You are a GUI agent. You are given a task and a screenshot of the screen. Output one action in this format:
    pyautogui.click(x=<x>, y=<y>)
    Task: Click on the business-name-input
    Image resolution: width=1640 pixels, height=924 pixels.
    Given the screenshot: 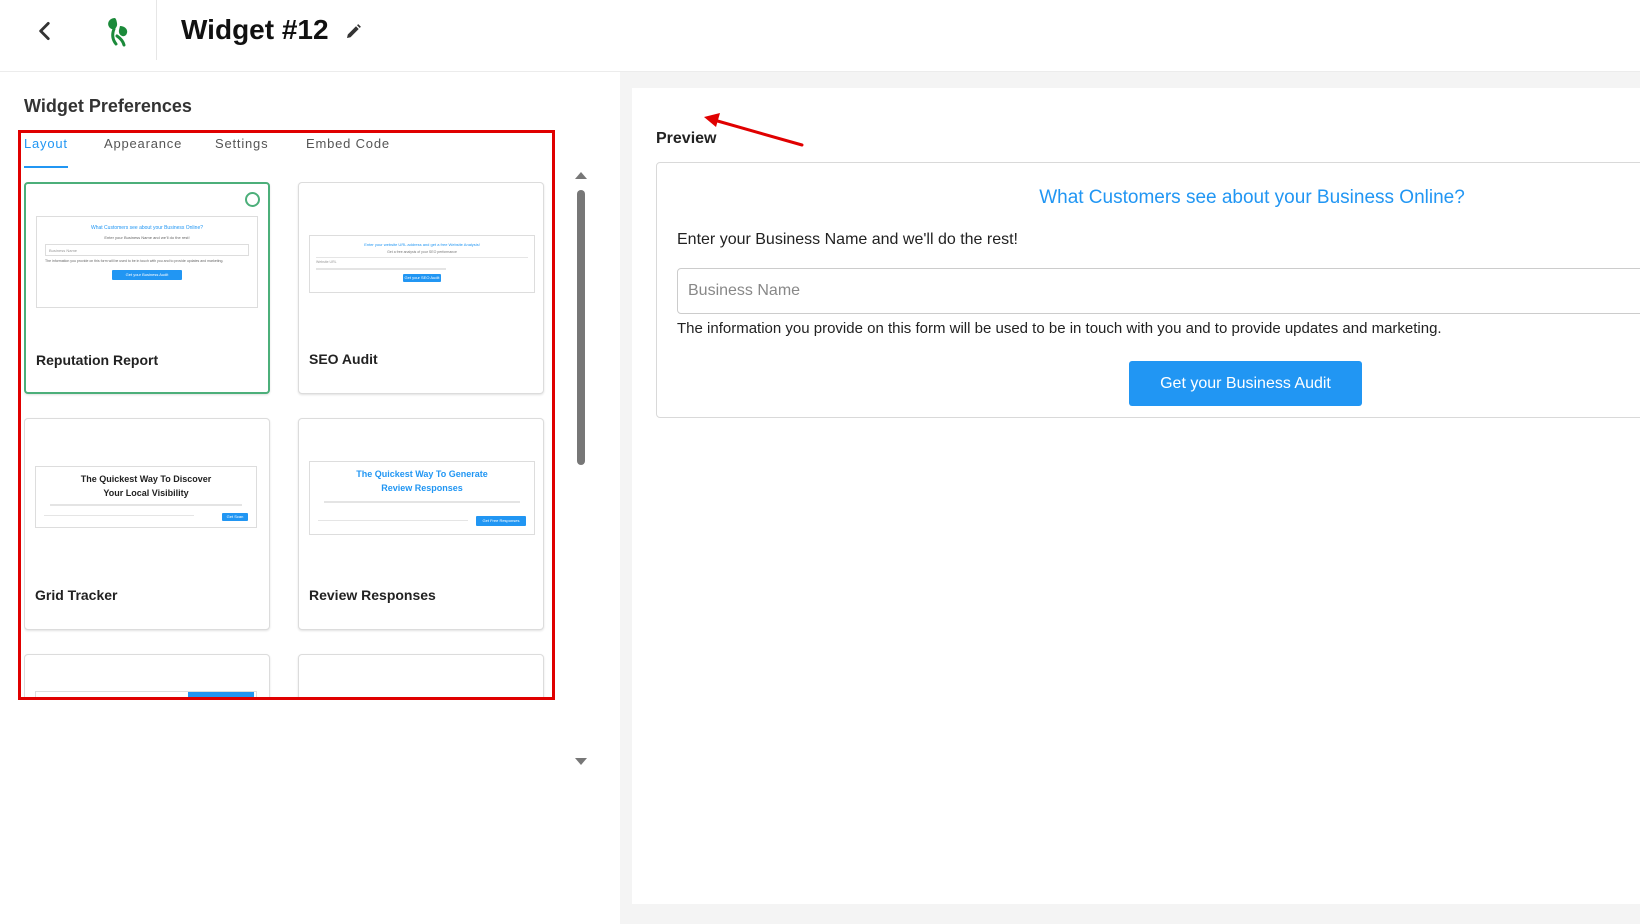 What is the action you would take?
    pyautogui.click(x=1158, y=291)
    